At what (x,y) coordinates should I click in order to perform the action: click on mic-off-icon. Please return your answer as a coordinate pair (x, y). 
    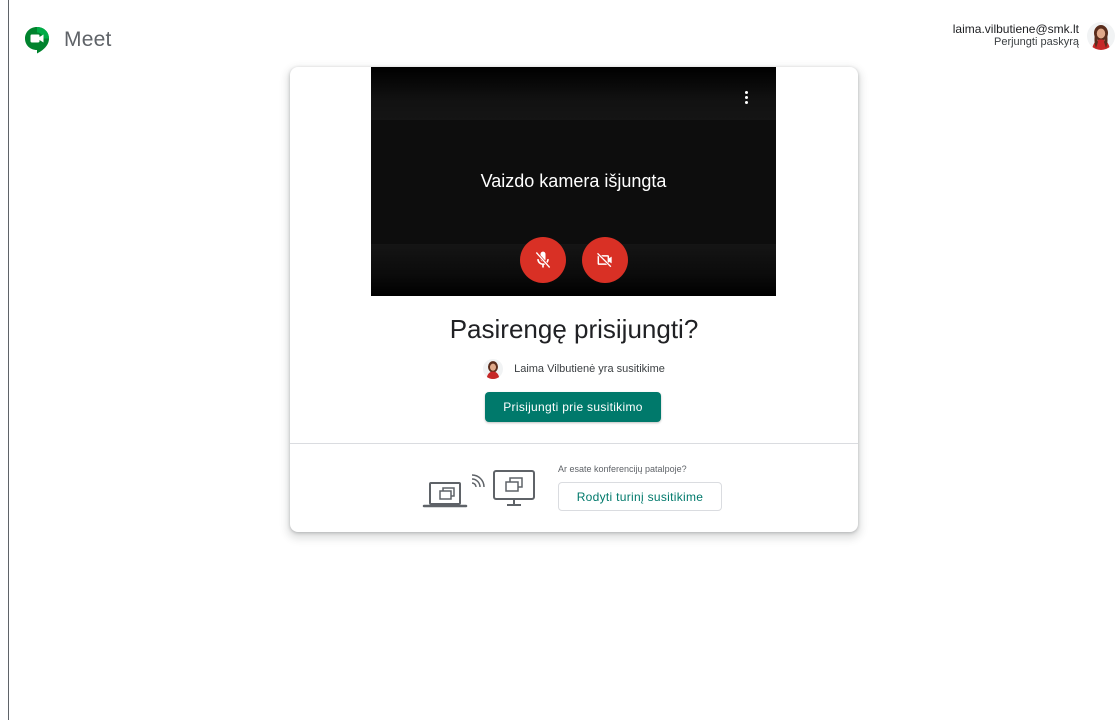
    Looking at the image, I should click on (542, 260).